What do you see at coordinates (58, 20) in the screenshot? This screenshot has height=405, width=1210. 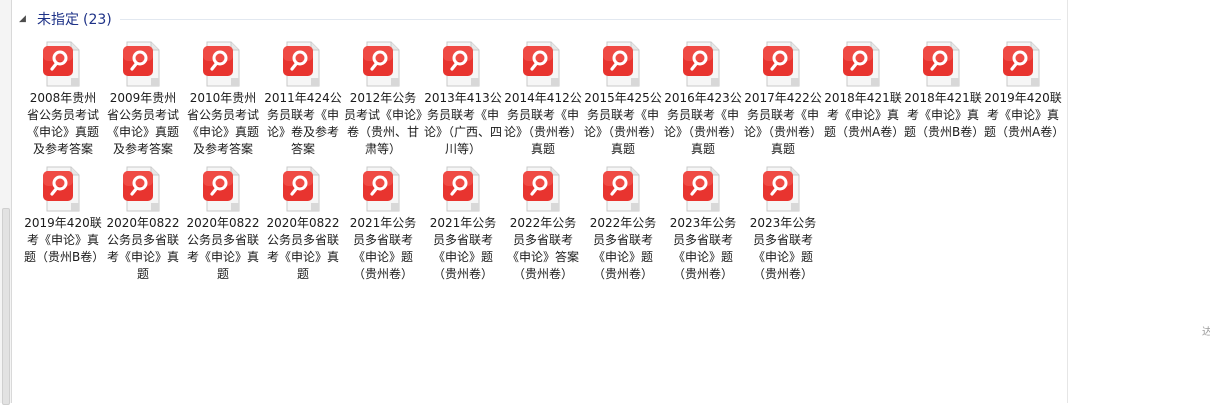 I see `group-title-text: 未指定` at bounding box center [58, 20].